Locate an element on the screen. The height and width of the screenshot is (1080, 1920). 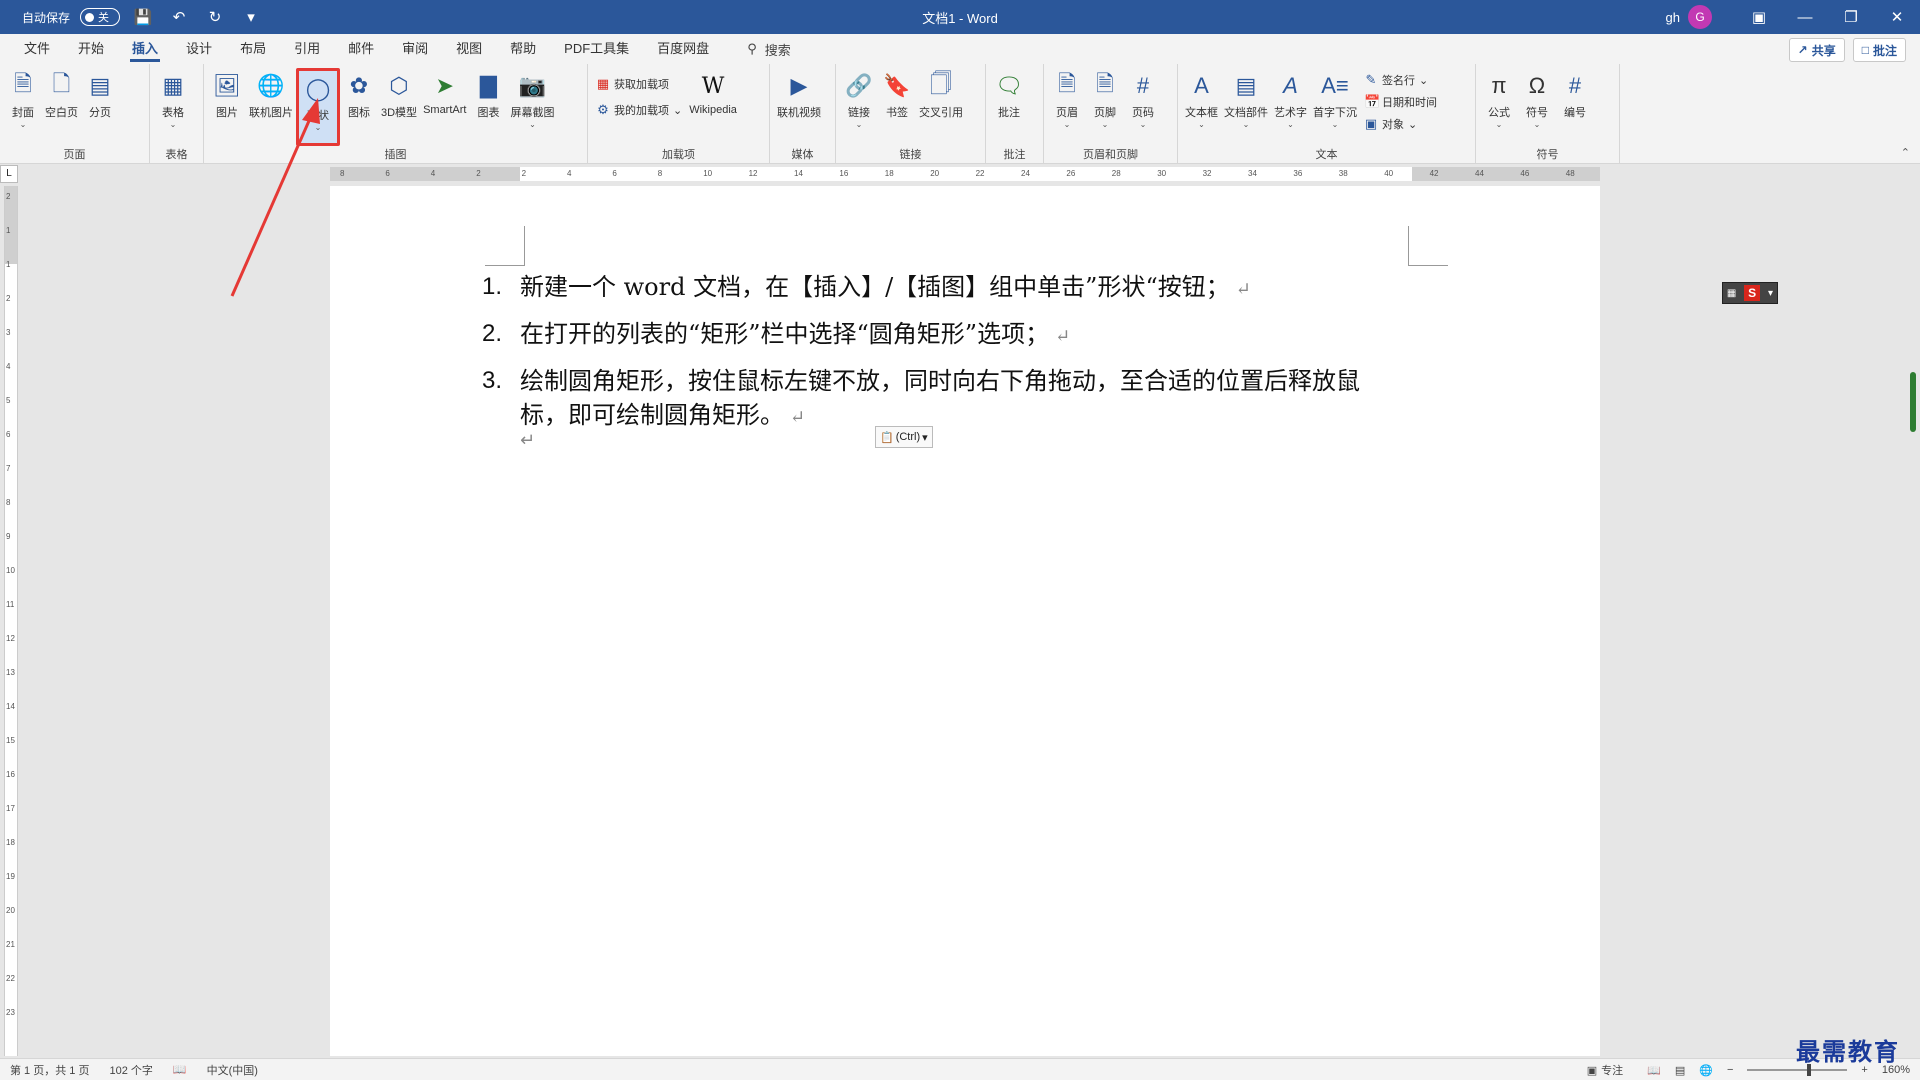
redo-icon: ↻ is located at coordinates (215, 17).